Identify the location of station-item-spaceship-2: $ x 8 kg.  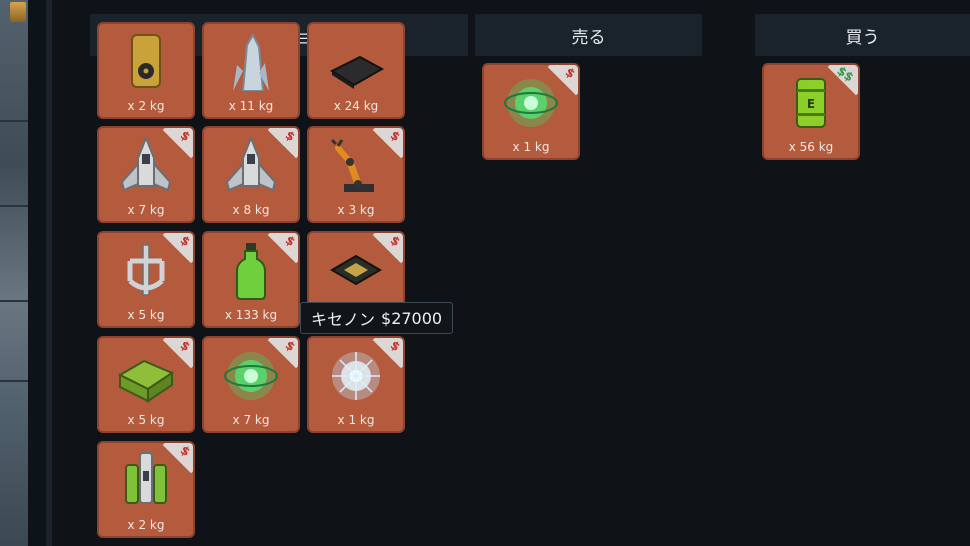
(251, 174).